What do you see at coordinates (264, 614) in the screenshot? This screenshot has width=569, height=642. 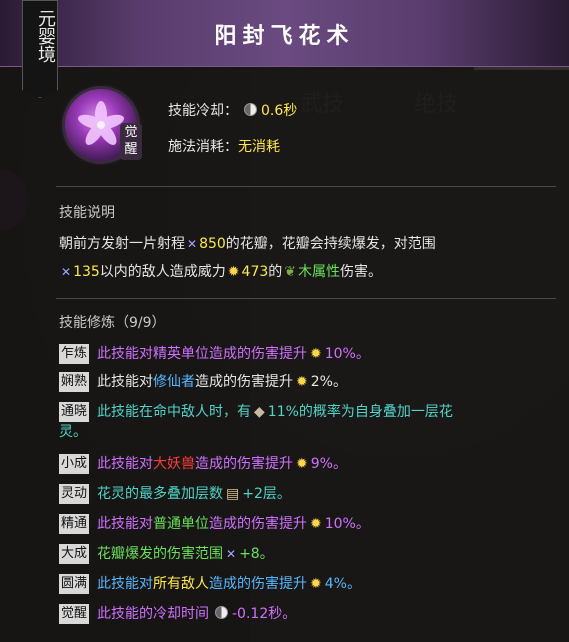 I see `training-value: -0.12秒。` at bounding box center [264, 614].